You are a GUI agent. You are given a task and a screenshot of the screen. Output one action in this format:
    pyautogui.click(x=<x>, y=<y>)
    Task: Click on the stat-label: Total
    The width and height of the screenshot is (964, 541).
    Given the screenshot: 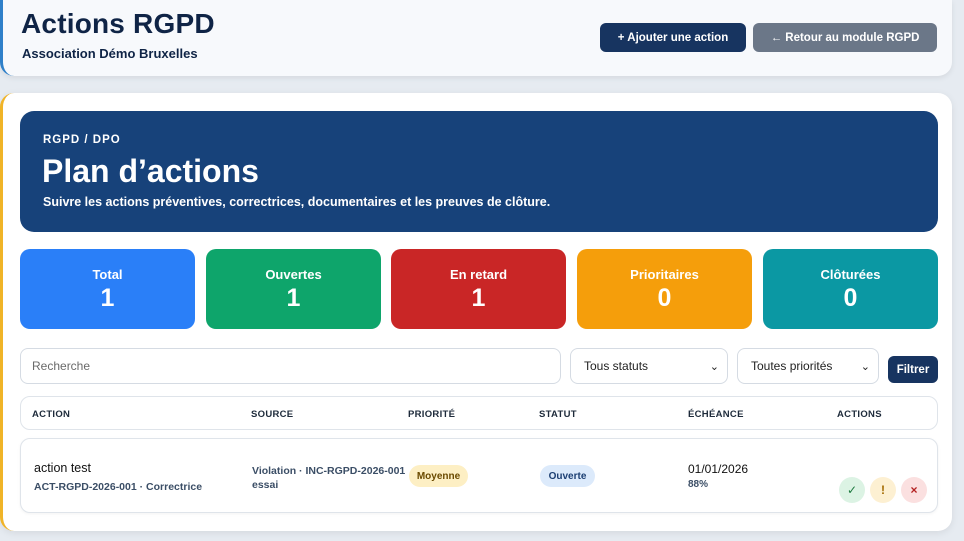 What is the action you would take?
    pyautogui.click(x=107, y=274)
    